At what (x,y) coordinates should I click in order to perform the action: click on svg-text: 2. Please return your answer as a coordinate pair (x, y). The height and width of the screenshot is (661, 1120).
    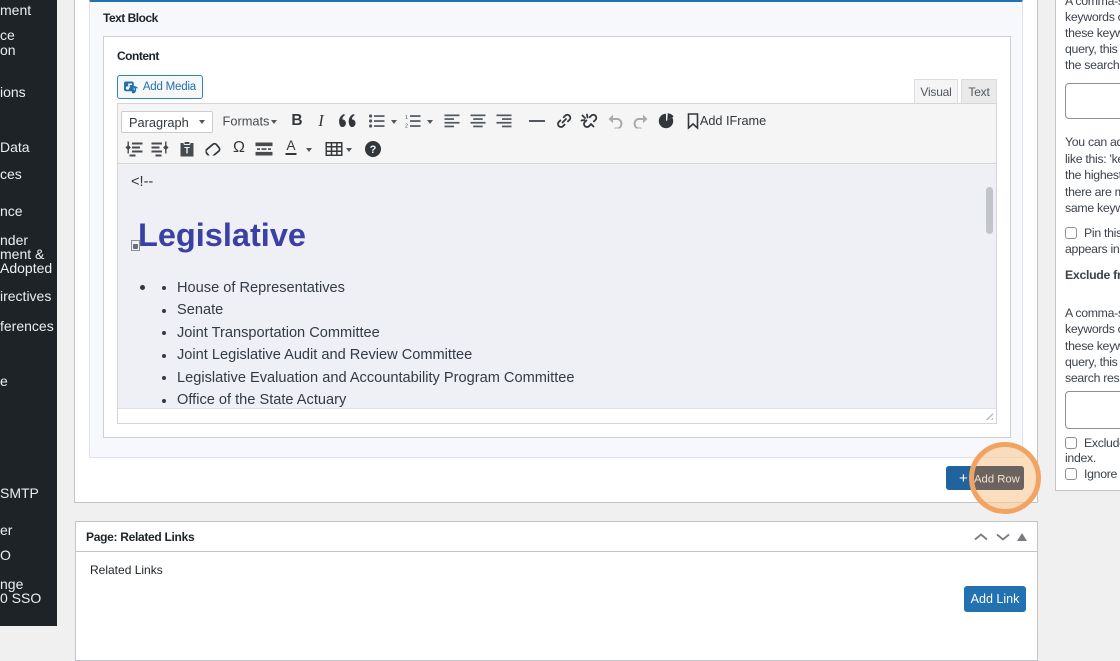
    Looking at the image, I should click on (406, 126).